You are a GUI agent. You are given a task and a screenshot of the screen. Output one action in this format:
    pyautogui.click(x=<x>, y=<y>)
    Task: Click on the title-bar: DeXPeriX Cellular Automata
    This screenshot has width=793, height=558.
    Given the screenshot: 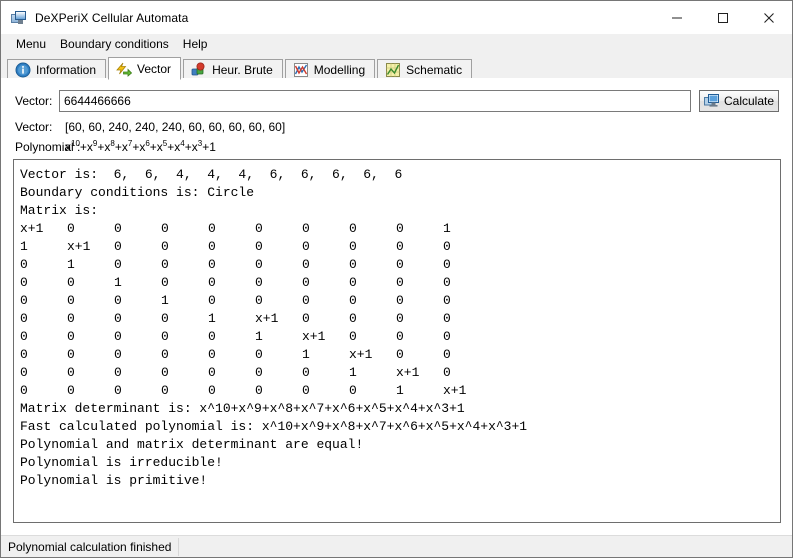 What is the action you would take?
    pyautogui.click(x=396, y=17)
    